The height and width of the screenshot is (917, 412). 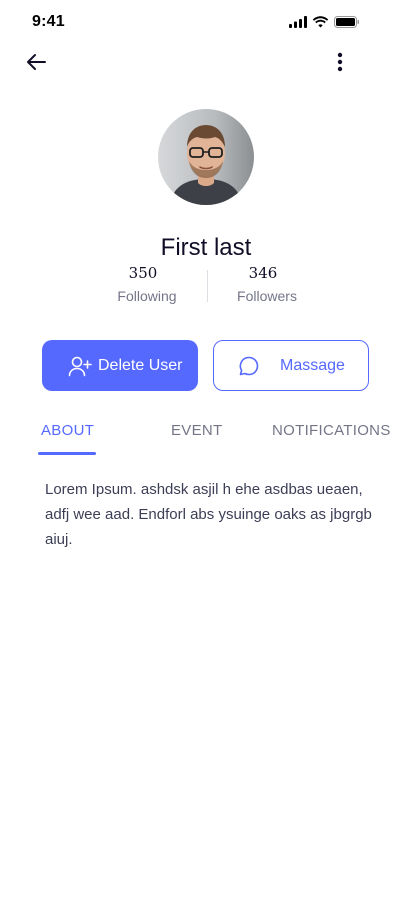 I want to click on top-bar, so click(x=206, y=64).